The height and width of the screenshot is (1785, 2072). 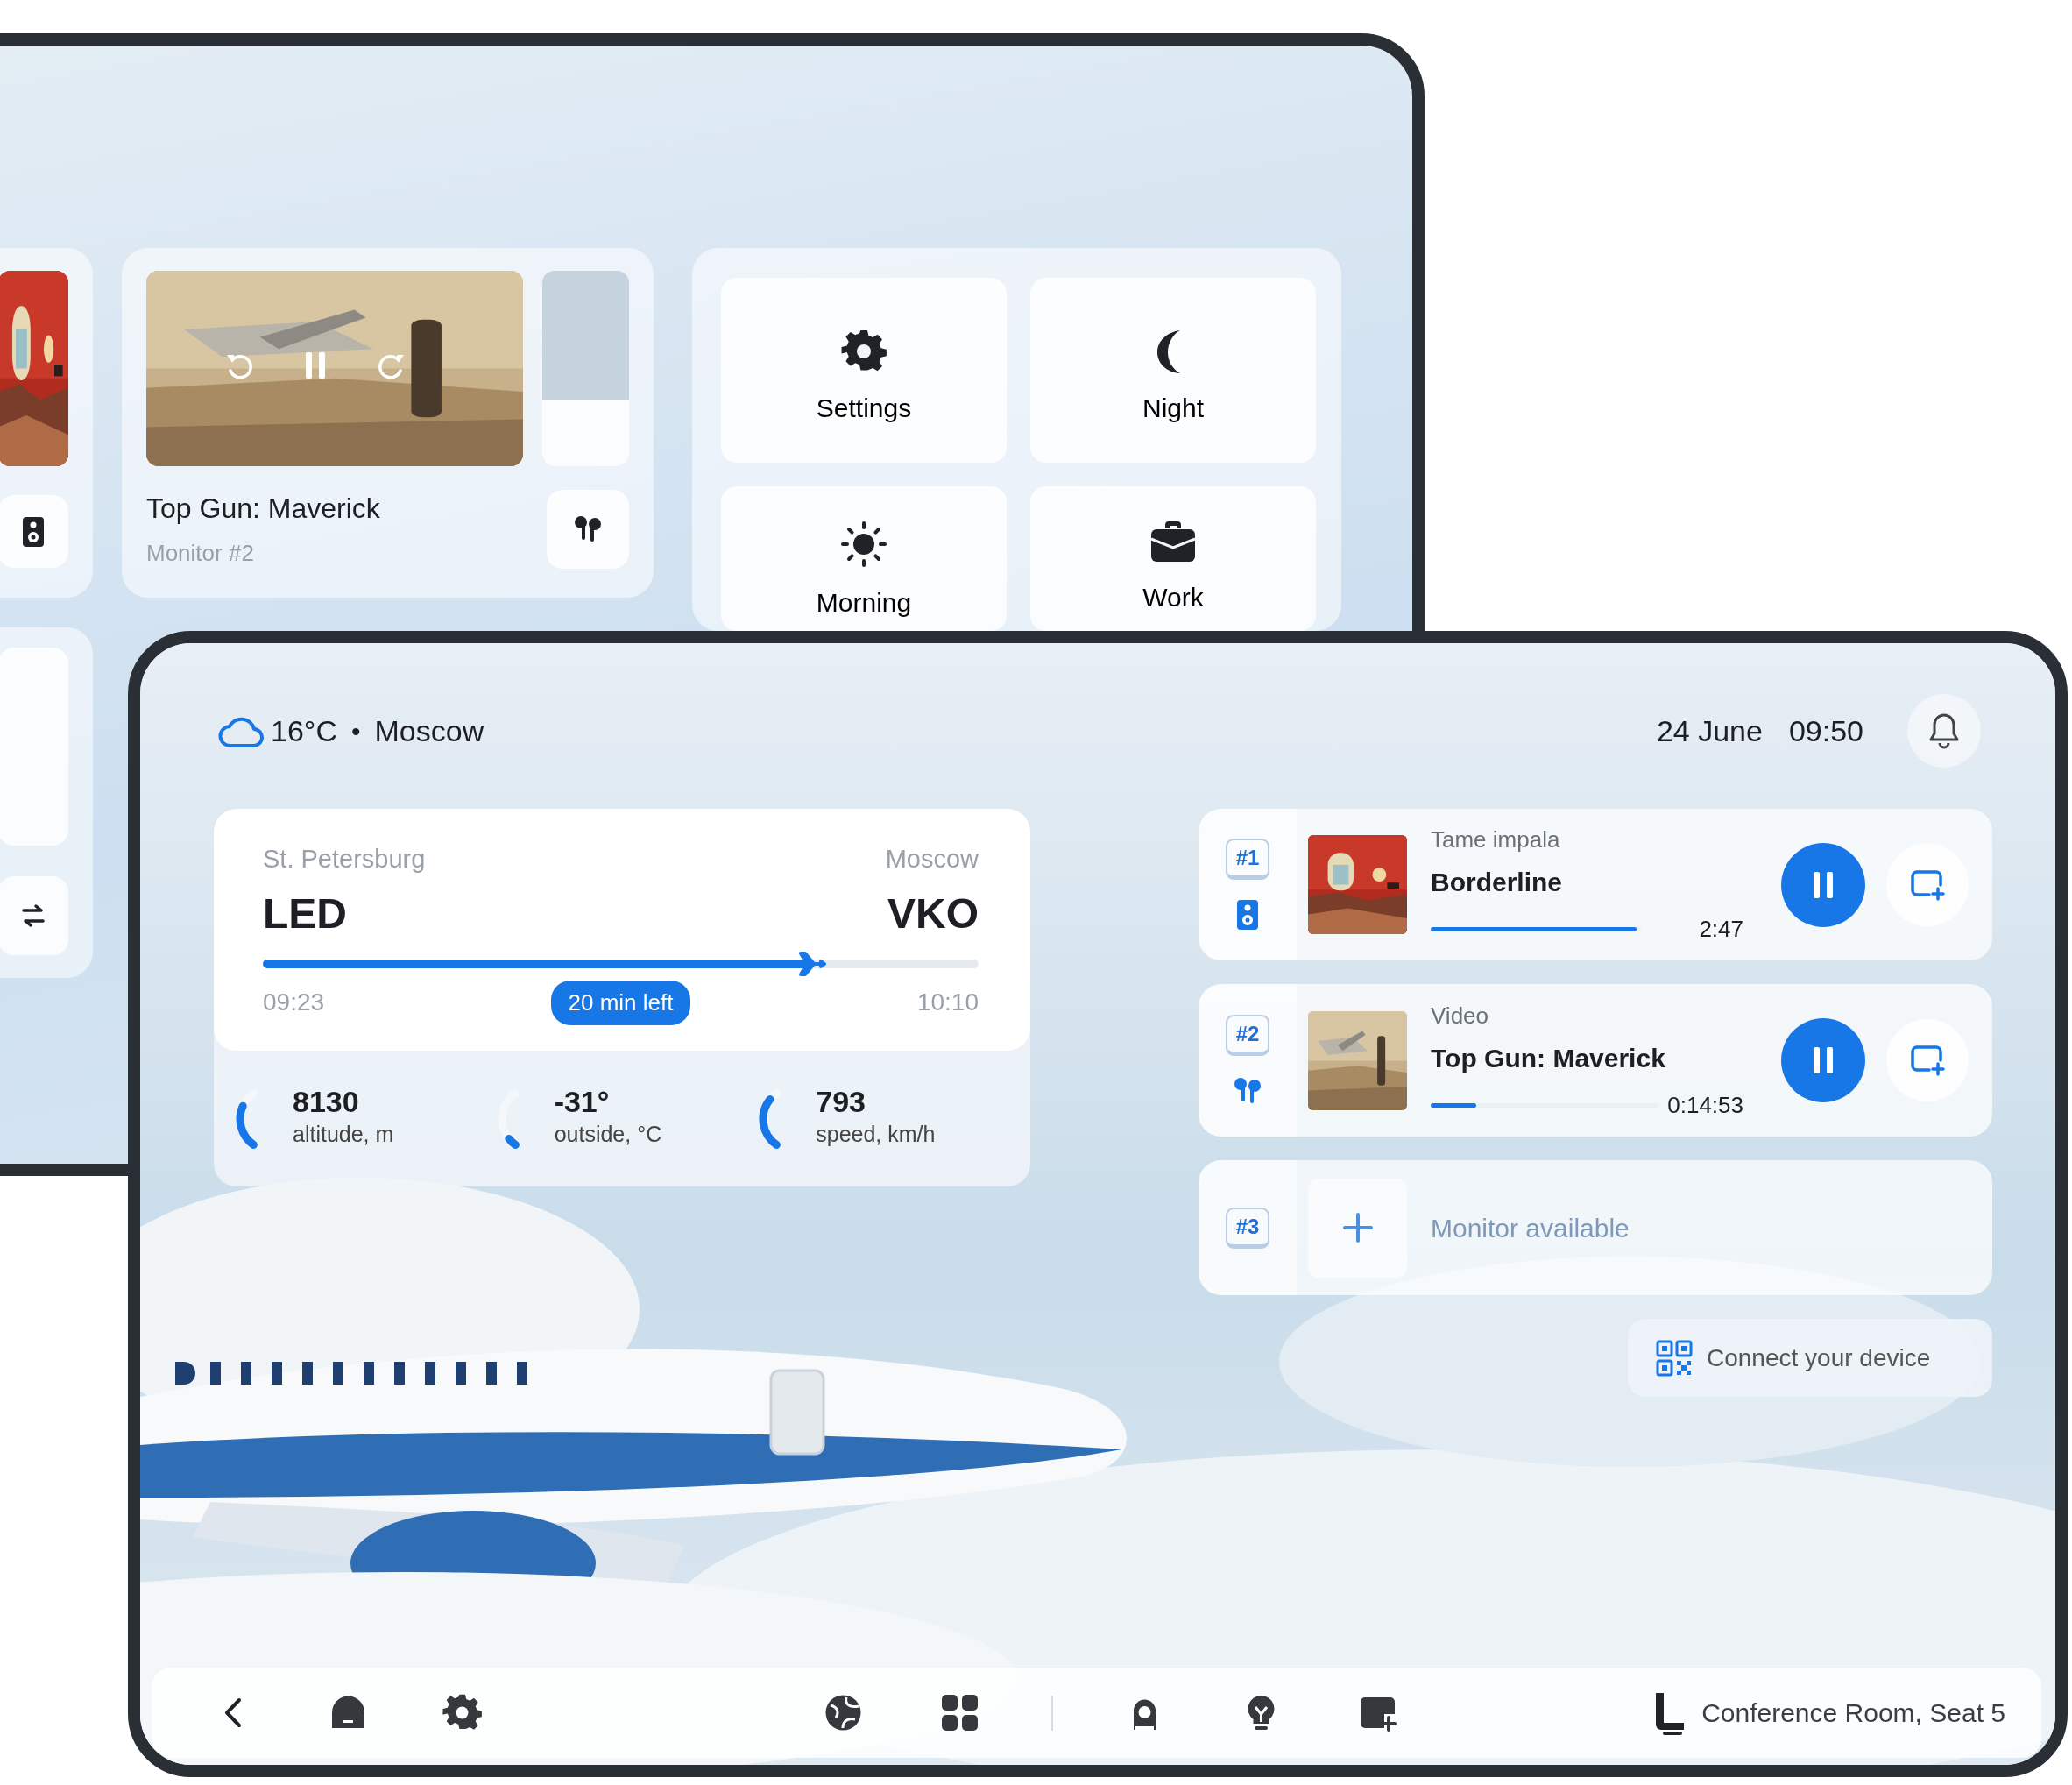 I want to click on speaker-icon, so click(x=33, y=531).